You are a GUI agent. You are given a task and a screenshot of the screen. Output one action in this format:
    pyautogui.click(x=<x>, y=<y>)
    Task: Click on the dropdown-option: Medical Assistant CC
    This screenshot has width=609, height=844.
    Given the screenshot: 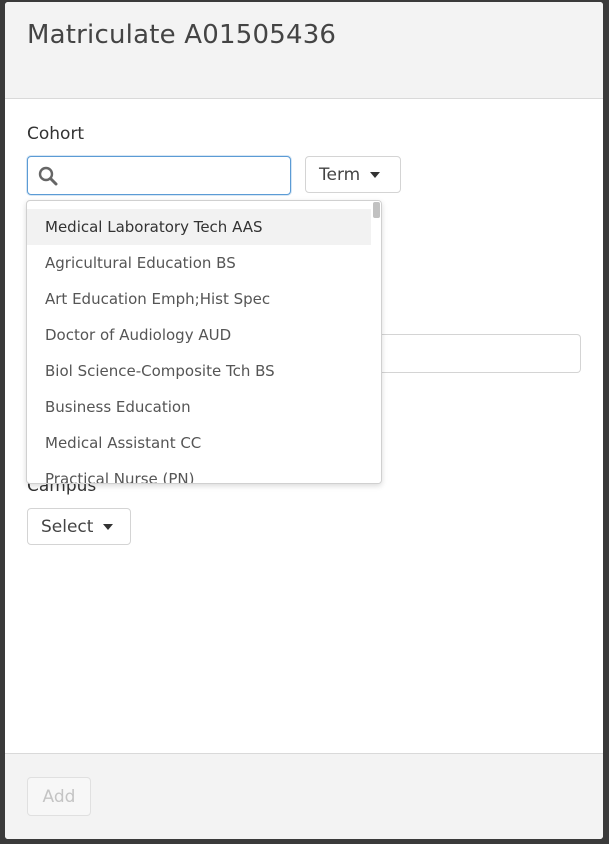 What is the action you would take?
    pyautogui.click(x=199, y=443)
    